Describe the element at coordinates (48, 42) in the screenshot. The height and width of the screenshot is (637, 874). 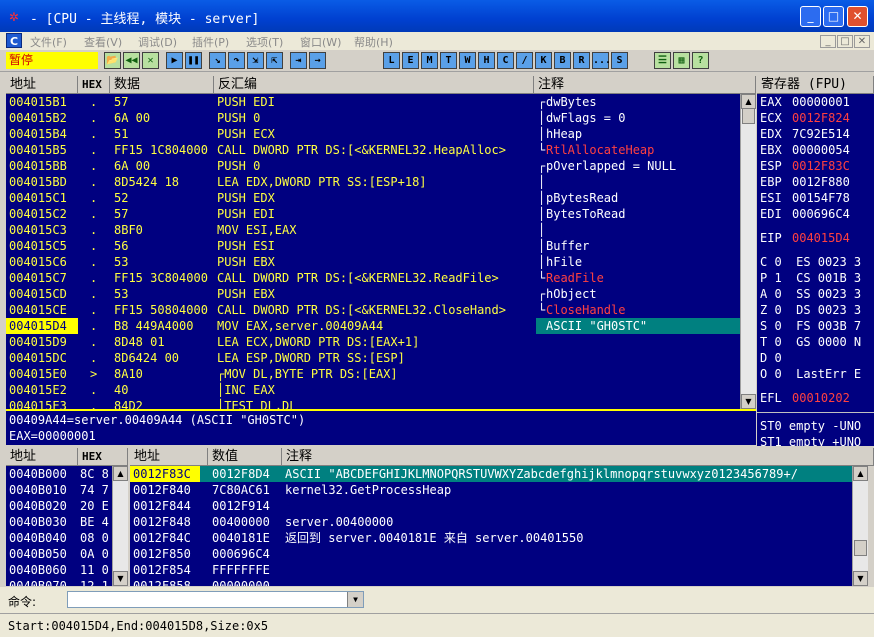
I see `menu-file: 文件(F)` at that location.